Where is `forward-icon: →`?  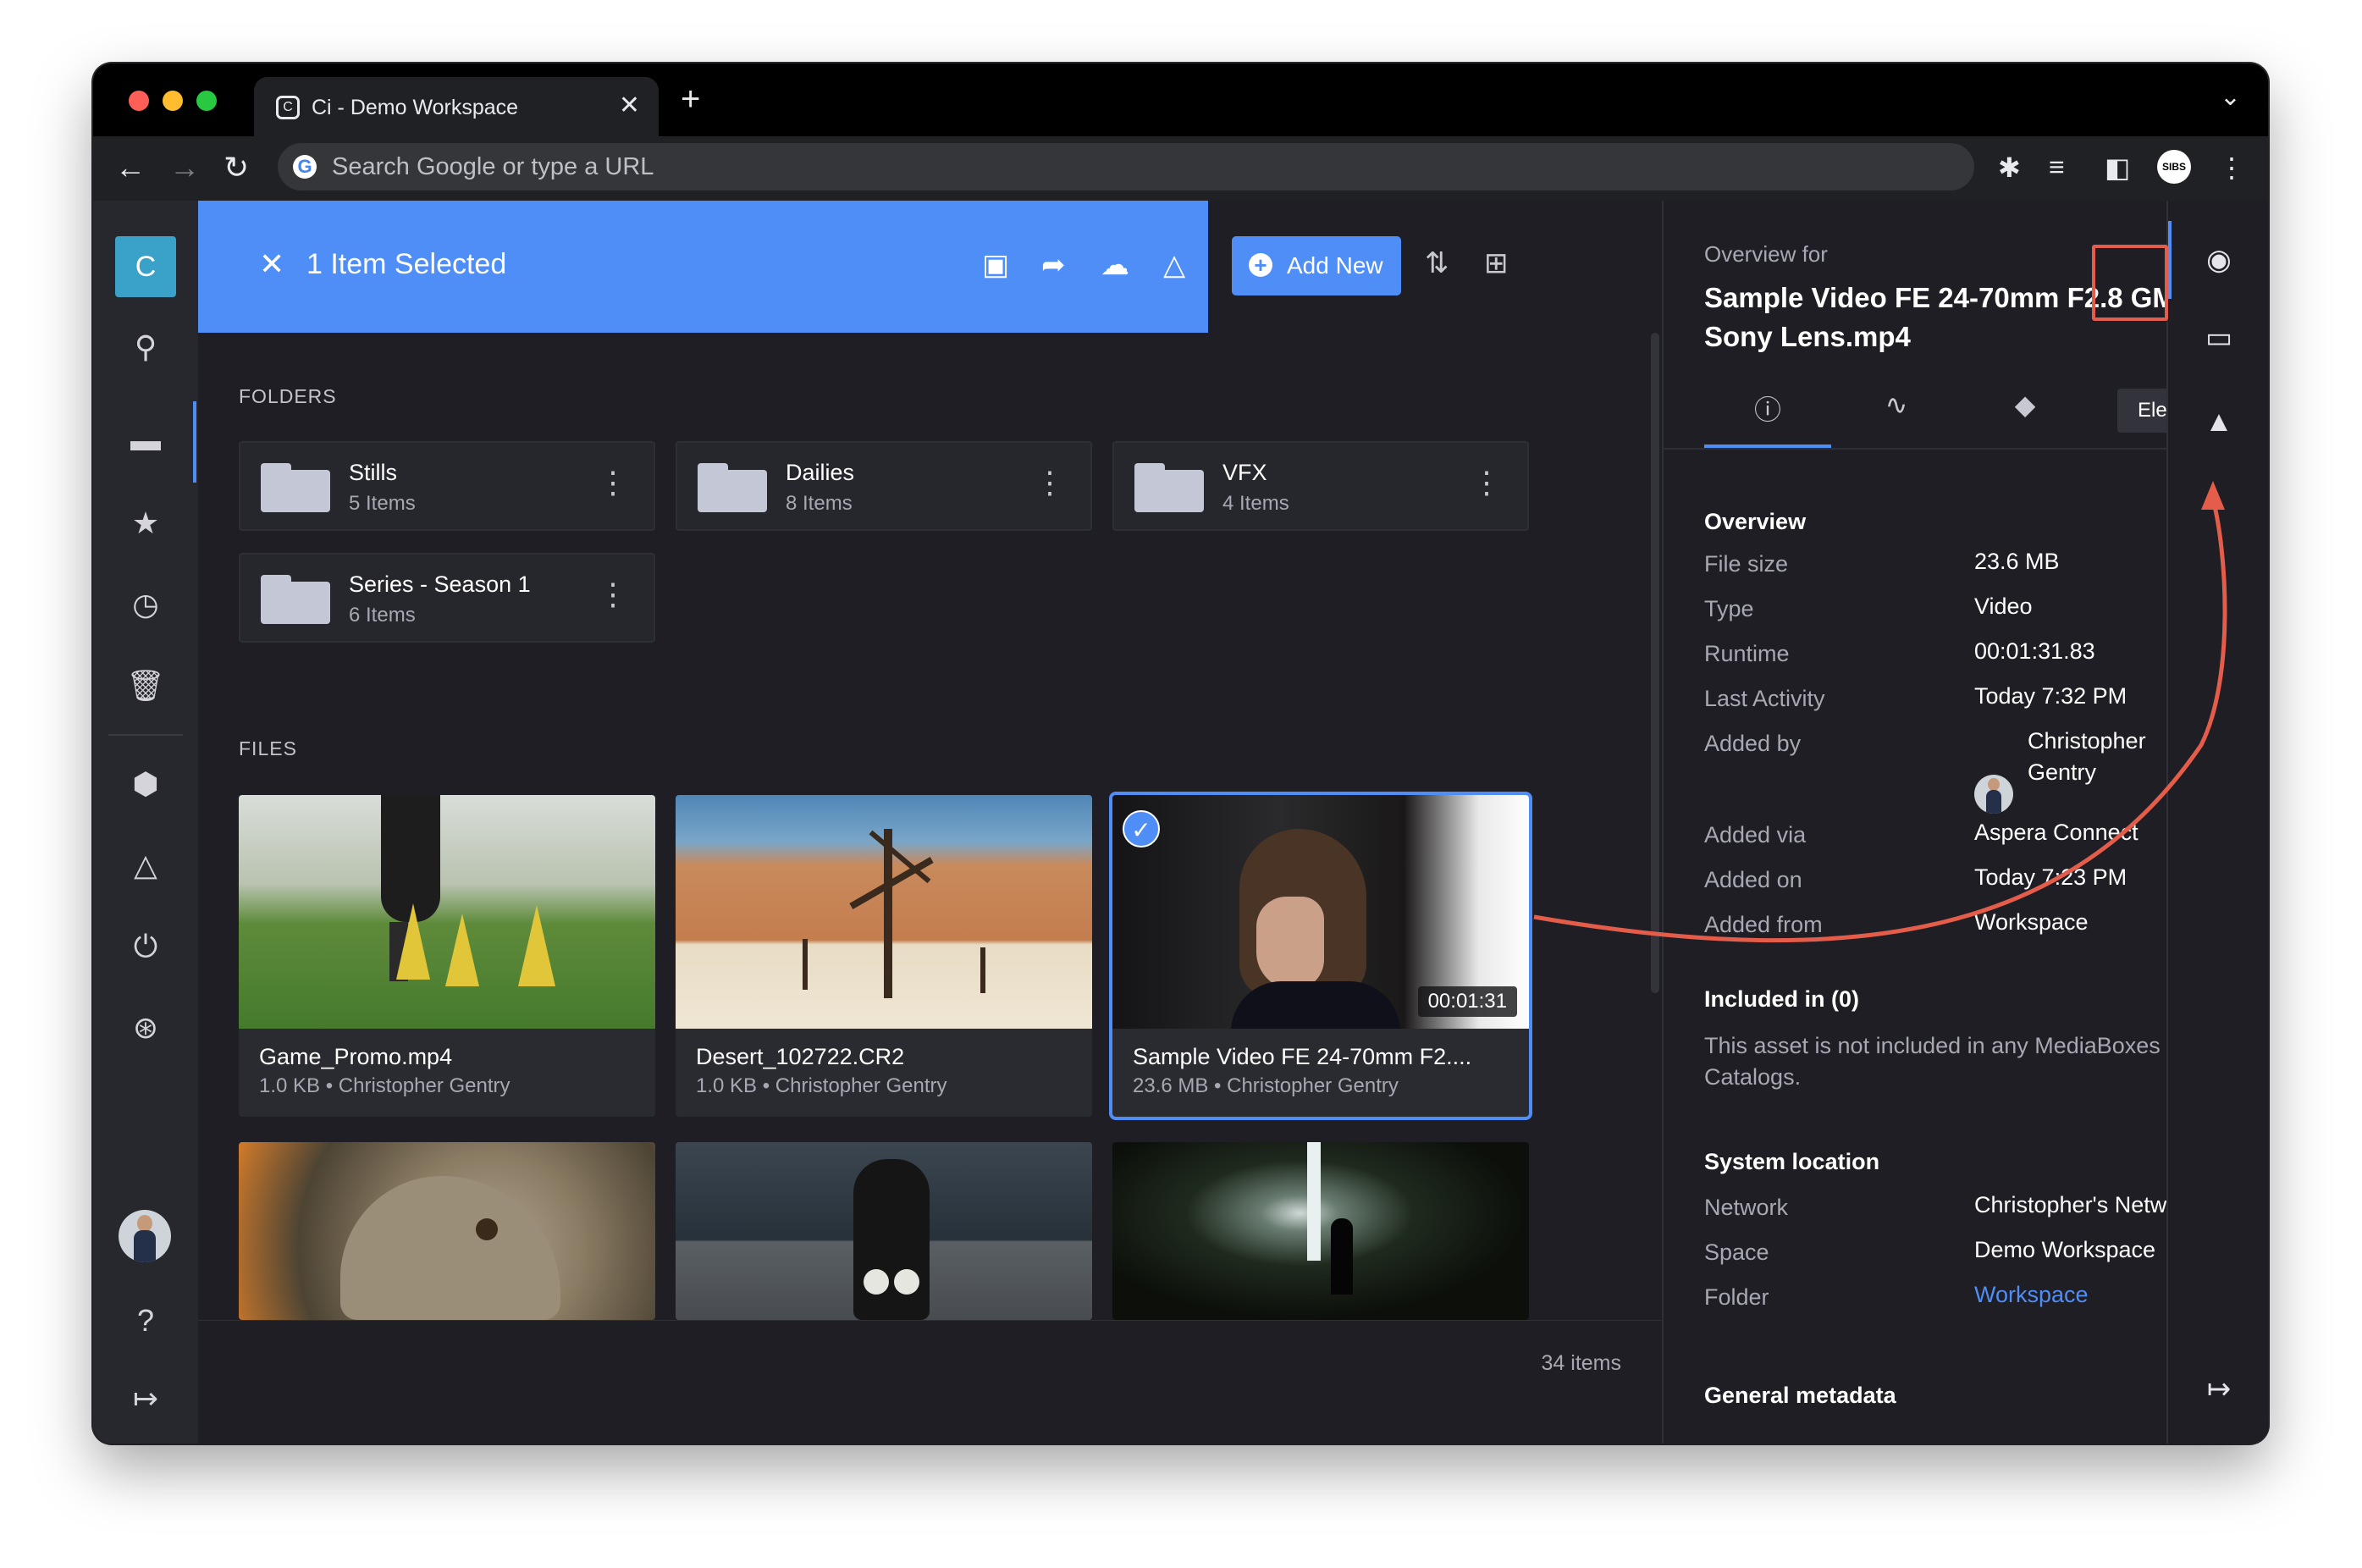 forward-icon: → is located at coordinates (184, 167).